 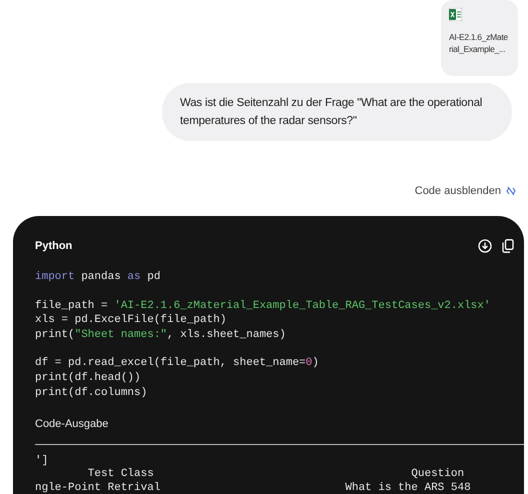 I want to click on code-line: import pandas as pd, so click(x=97, y=277).